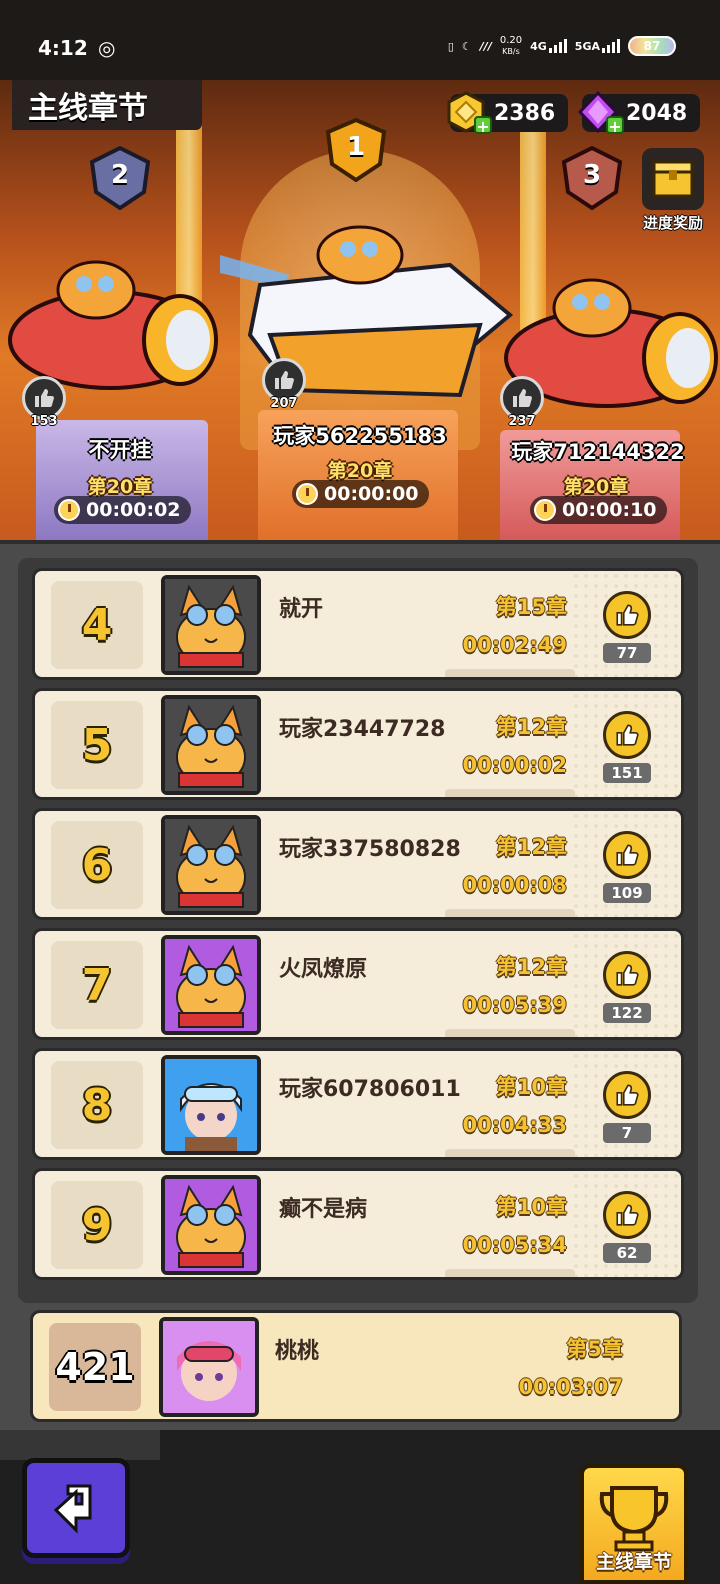 The width and height of the screenshot is (720, 1584). Describe the element at coordinates (531, 607) in the screenshot. I see `chapter-reached: 第15章` at that location.